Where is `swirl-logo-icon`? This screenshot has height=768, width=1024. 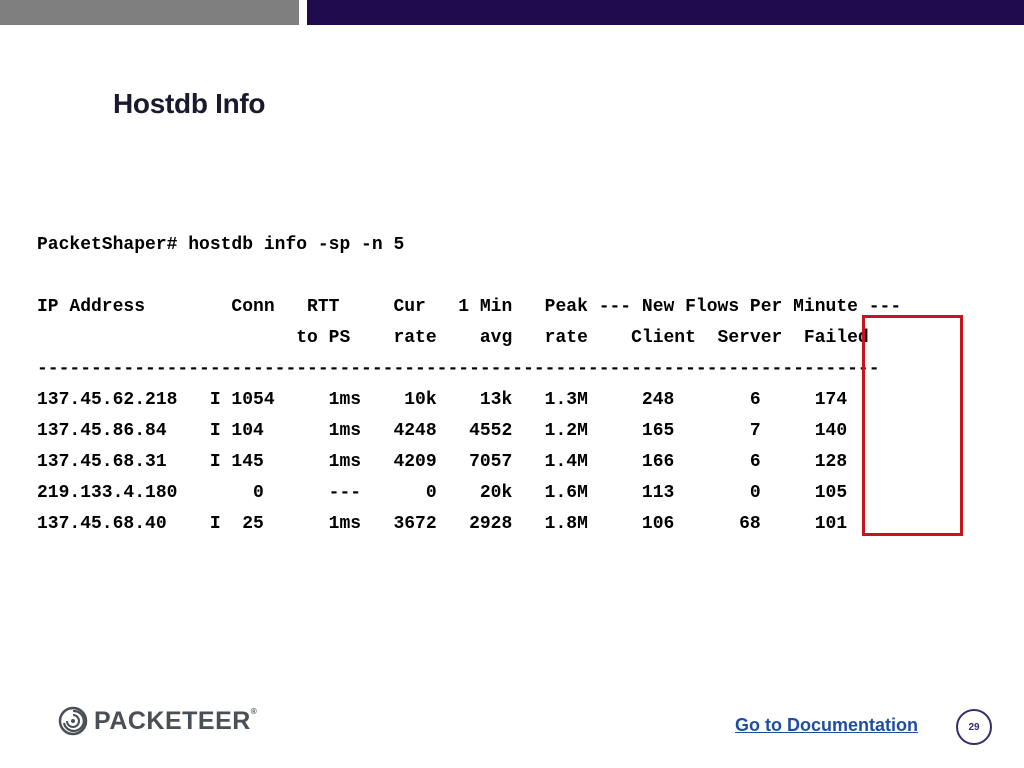 swirl-logo-icon is located at coordinates (73, 721).